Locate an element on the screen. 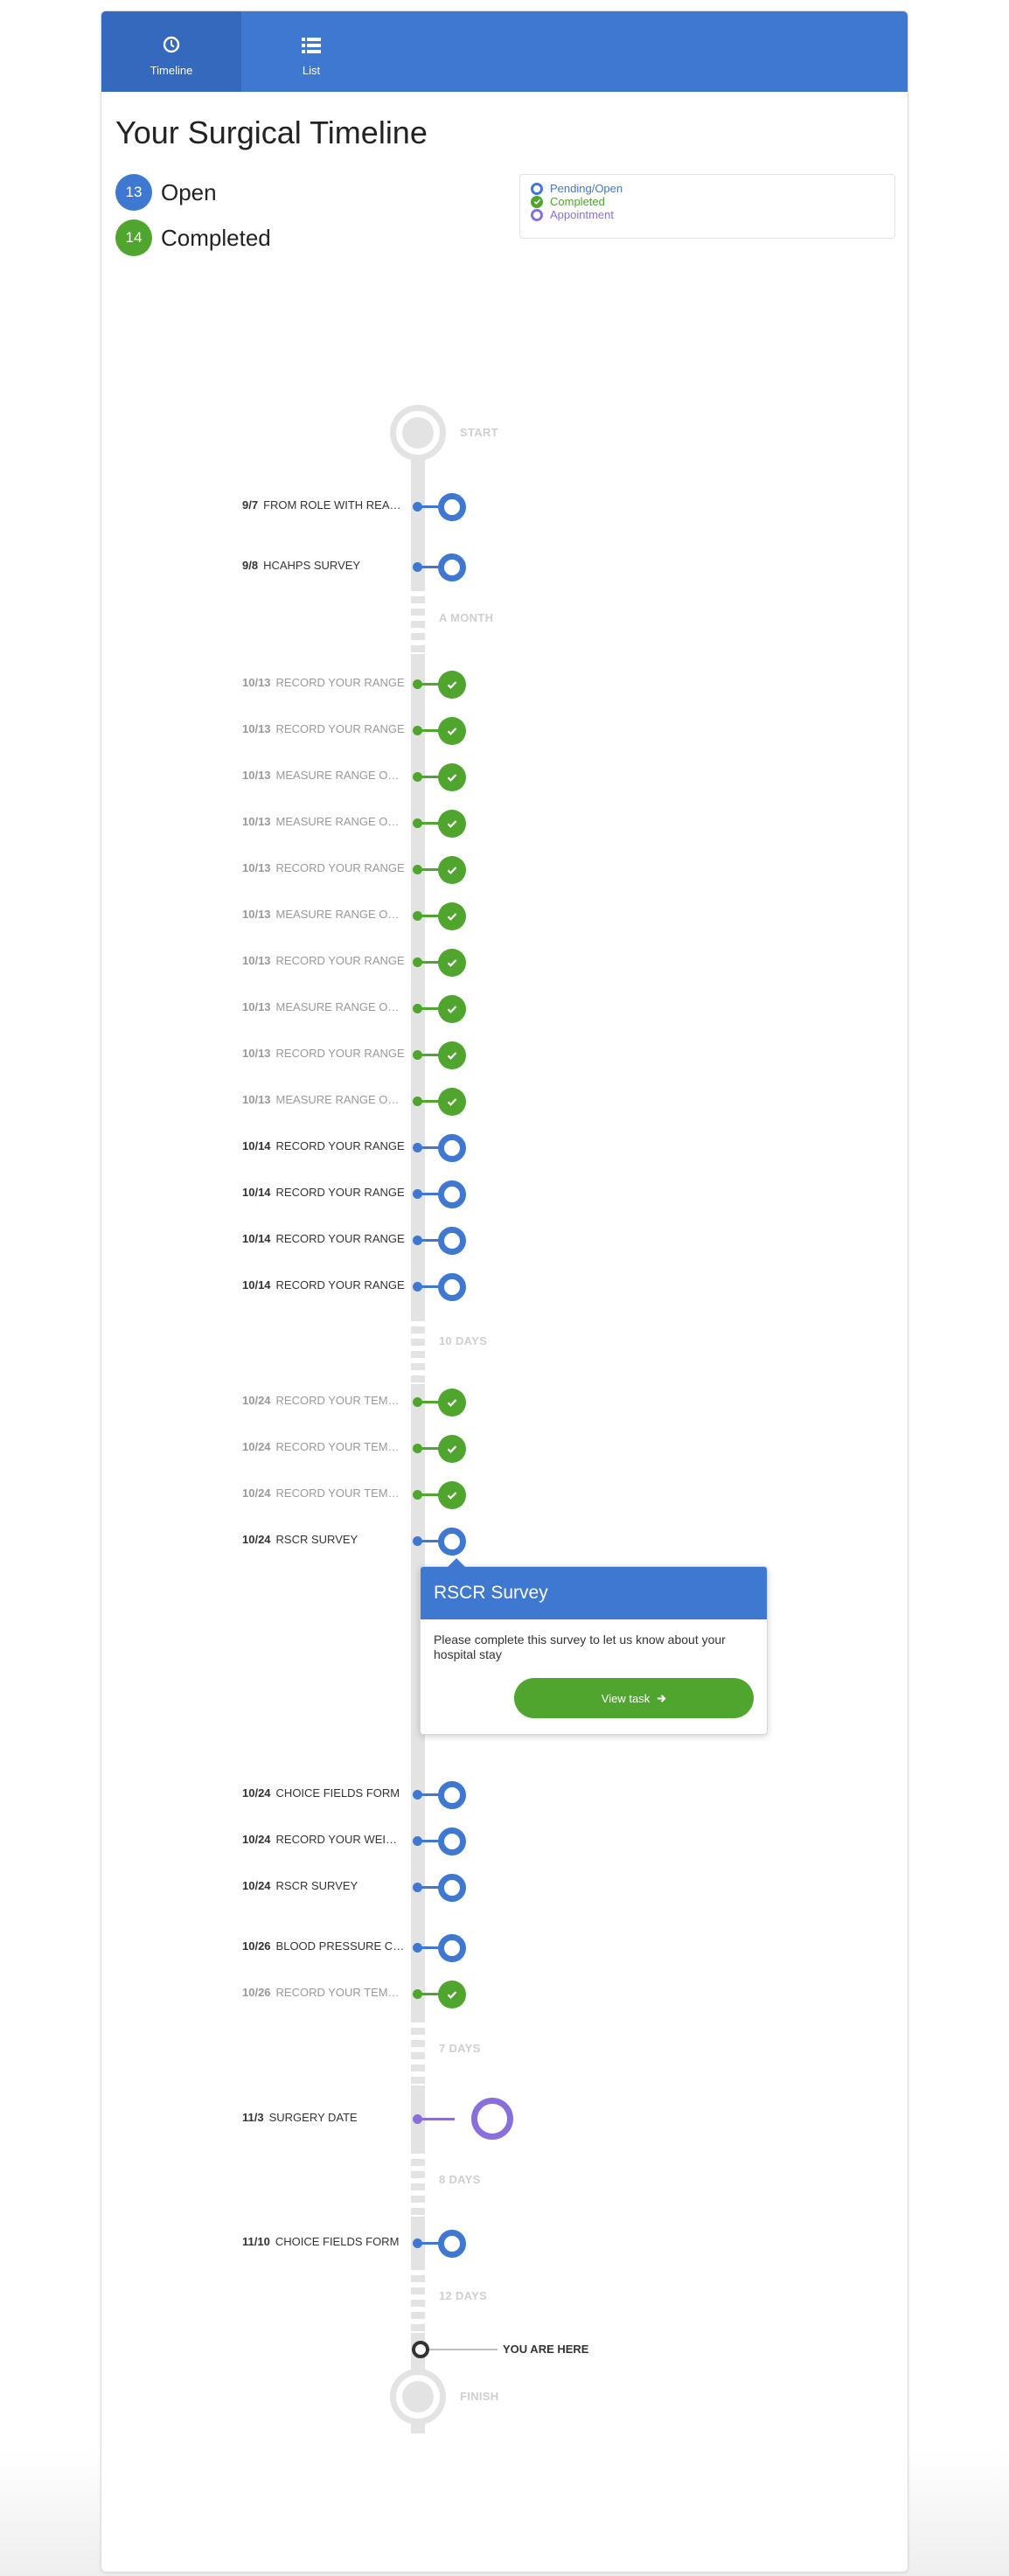  event-title: CHOICE FIELDS FORM is located at coordinates (337, 1793).